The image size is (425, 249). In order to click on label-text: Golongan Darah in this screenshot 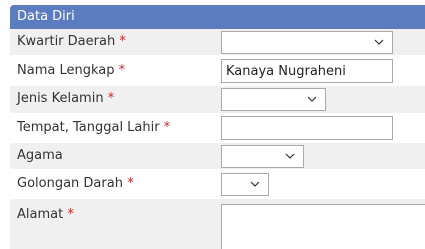, I will do `click(70, 183)`.